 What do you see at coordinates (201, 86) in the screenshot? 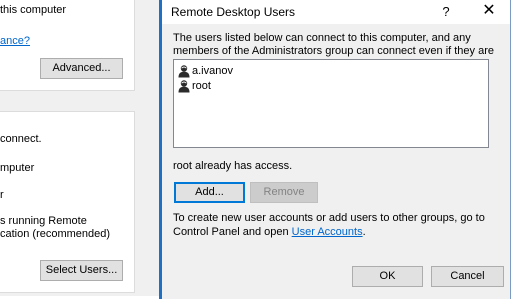
I see `user-name: root` at bounding box center [201, 86].